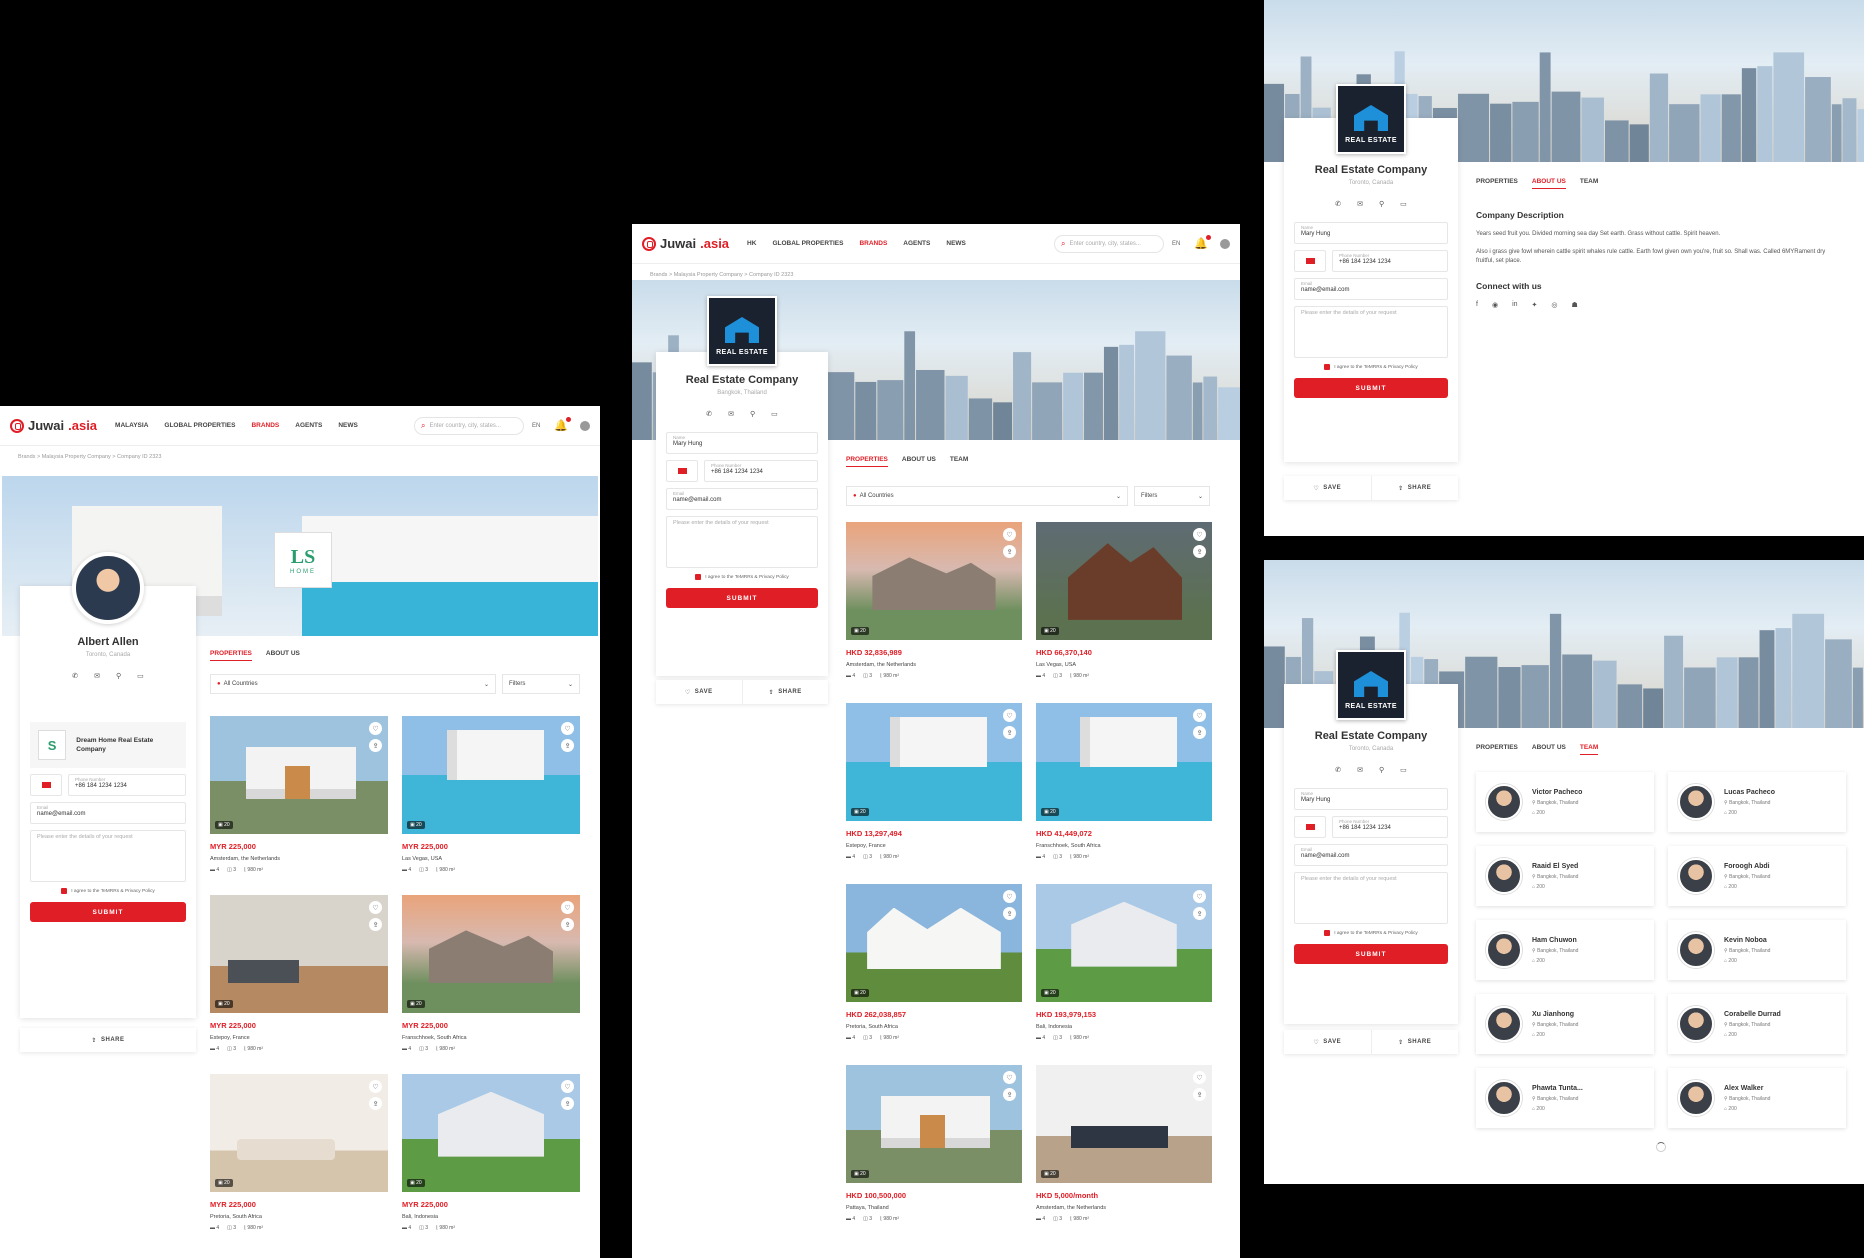 The width and height of the screenshot is (1864, 1258). Describe the element at coordinates (1757, 876) in the screenshot. I see `team-member-card: Foroogh Abdi ⚲ Bangkok, Thailand ⌂ 200` at that location.